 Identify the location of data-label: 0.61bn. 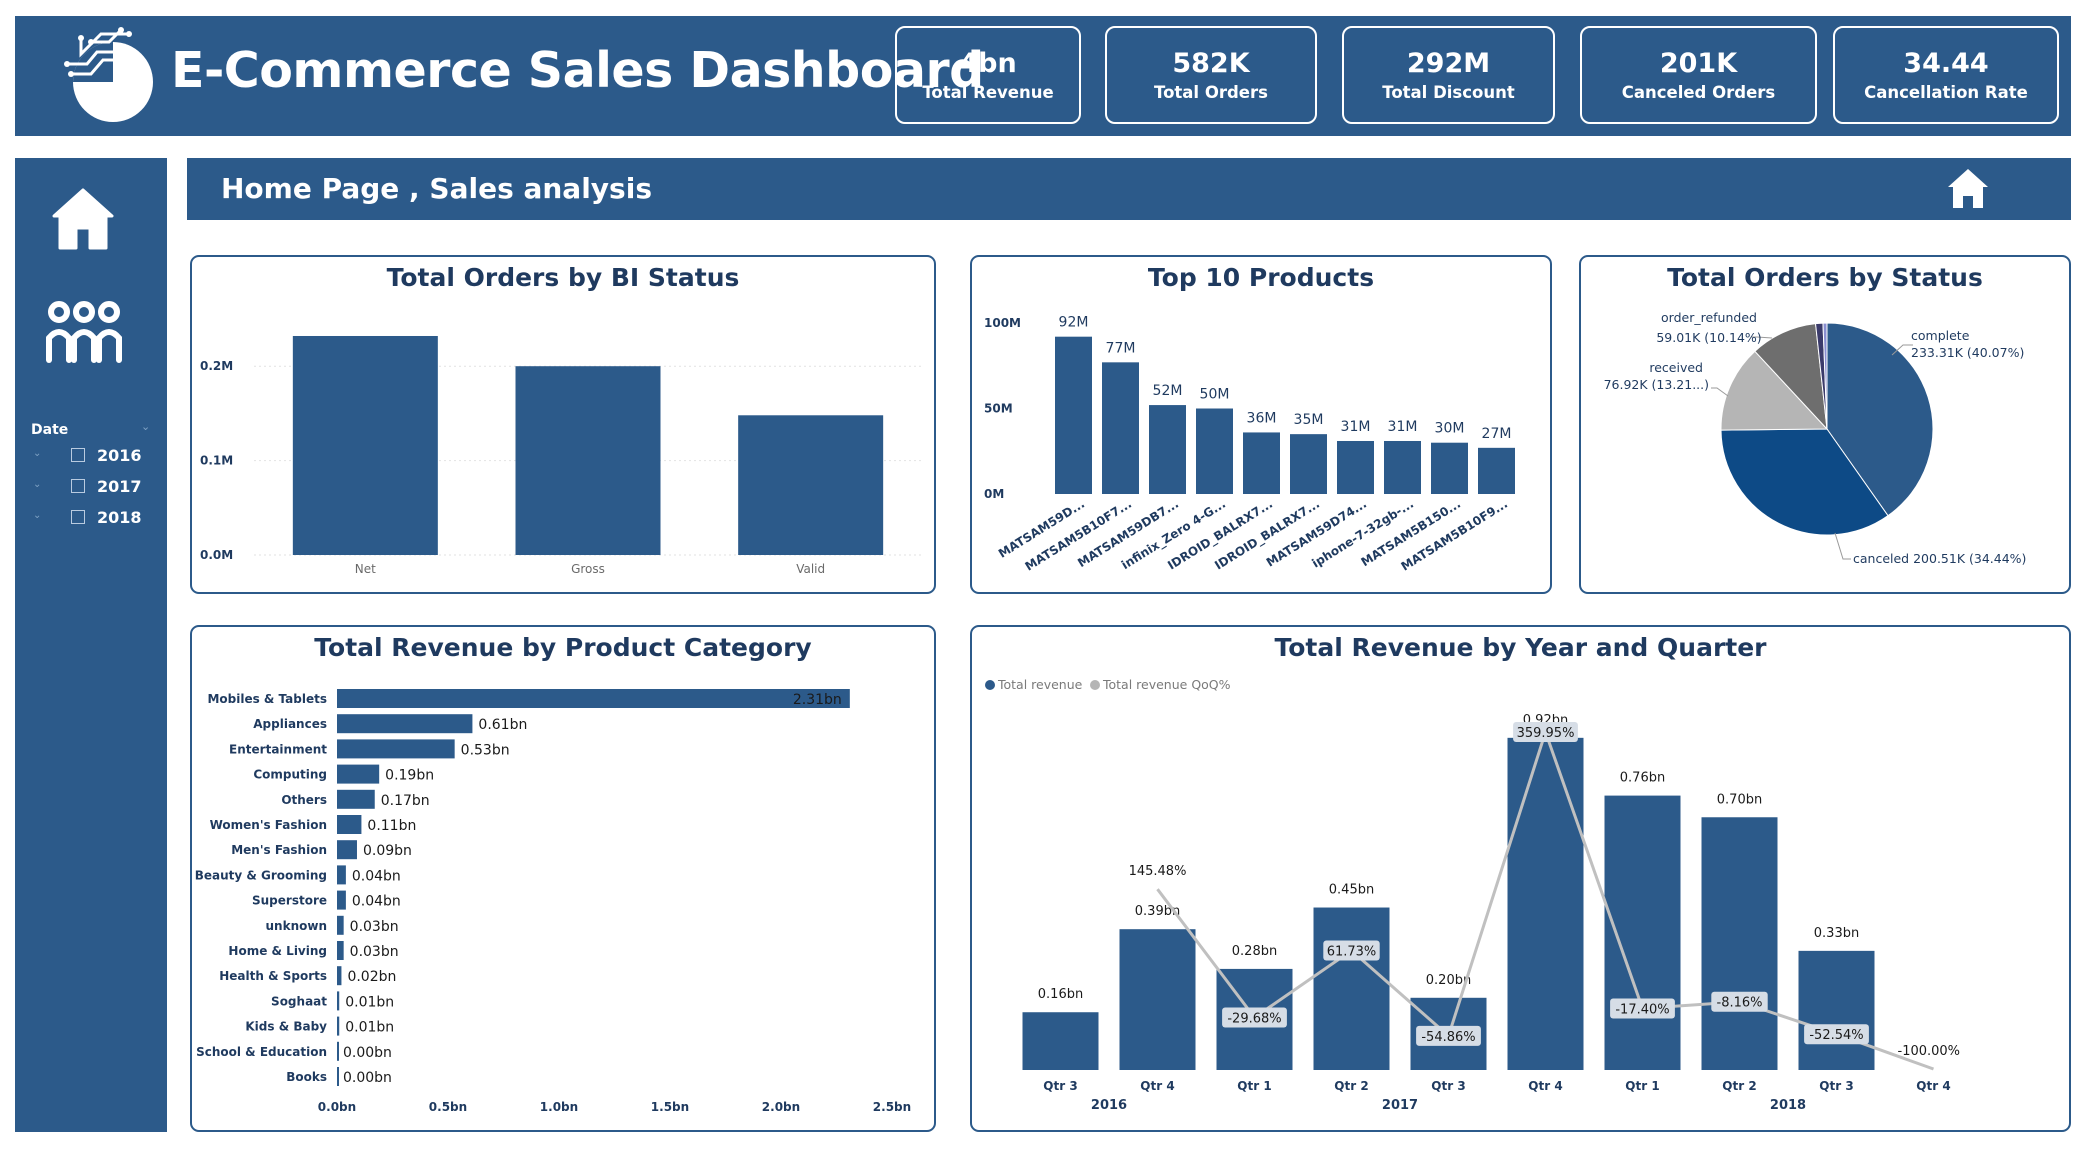
(502, 725).